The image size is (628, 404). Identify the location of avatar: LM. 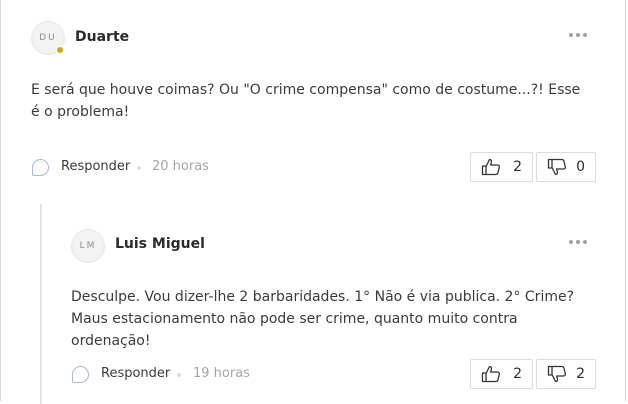
(88, 246).